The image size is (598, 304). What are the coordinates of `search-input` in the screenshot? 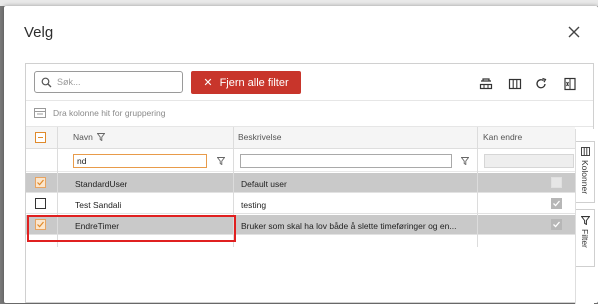 It's located at (117, 82).